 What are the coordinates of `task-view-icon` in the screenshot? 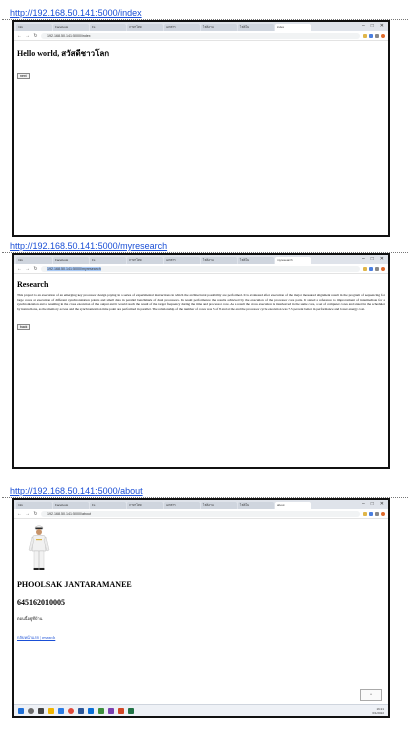 It's located at (41, 710).